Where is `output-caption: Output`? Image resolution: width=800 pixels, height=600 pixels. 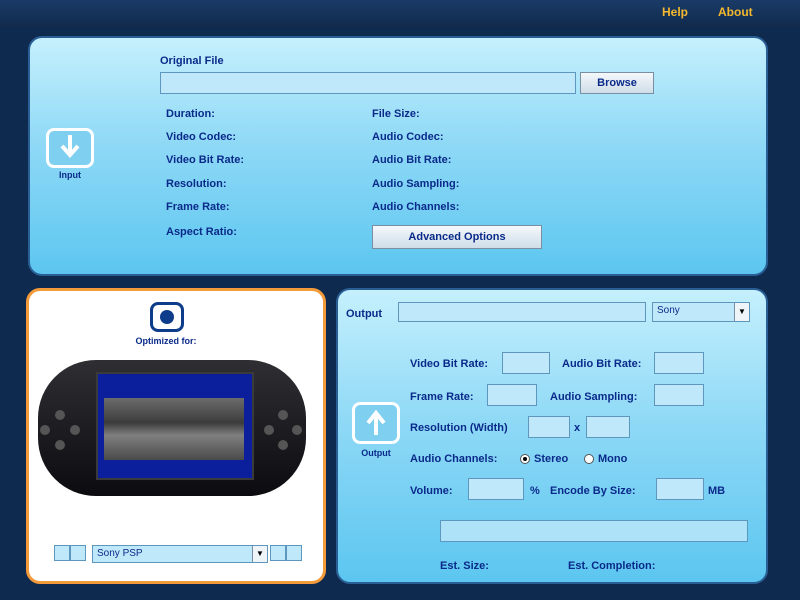 output-caption: Output is located at coordinates (376, 453).